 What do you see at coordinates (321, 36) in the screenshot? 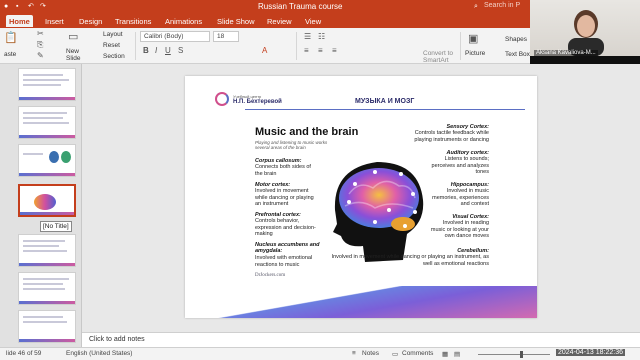
I see `numbering-icon: ☷` at bounding box center [321, 36].